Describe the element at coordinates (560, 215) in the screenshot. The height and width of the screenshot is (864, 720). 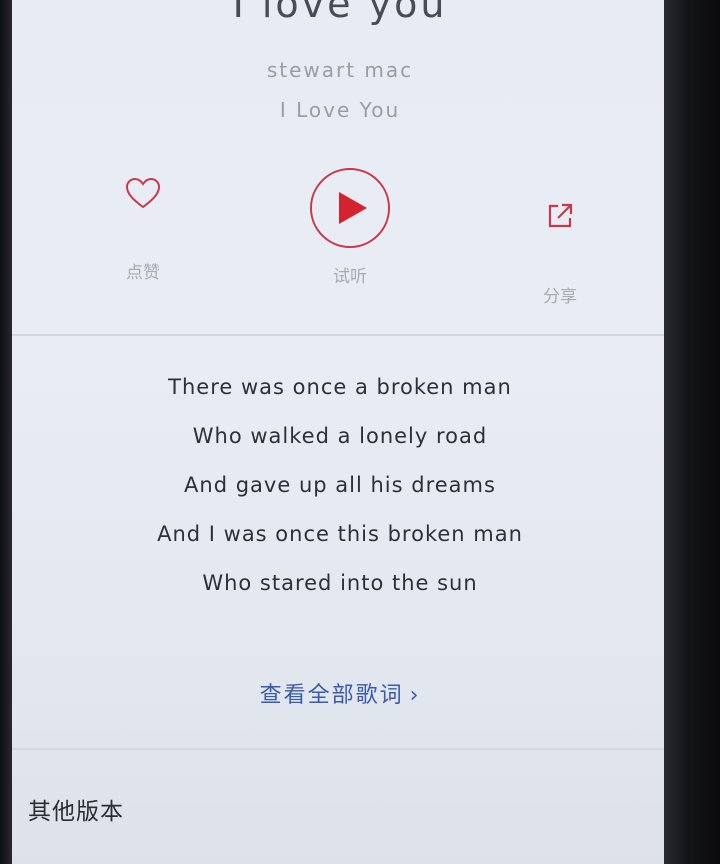
I see `share-icon` at that location.